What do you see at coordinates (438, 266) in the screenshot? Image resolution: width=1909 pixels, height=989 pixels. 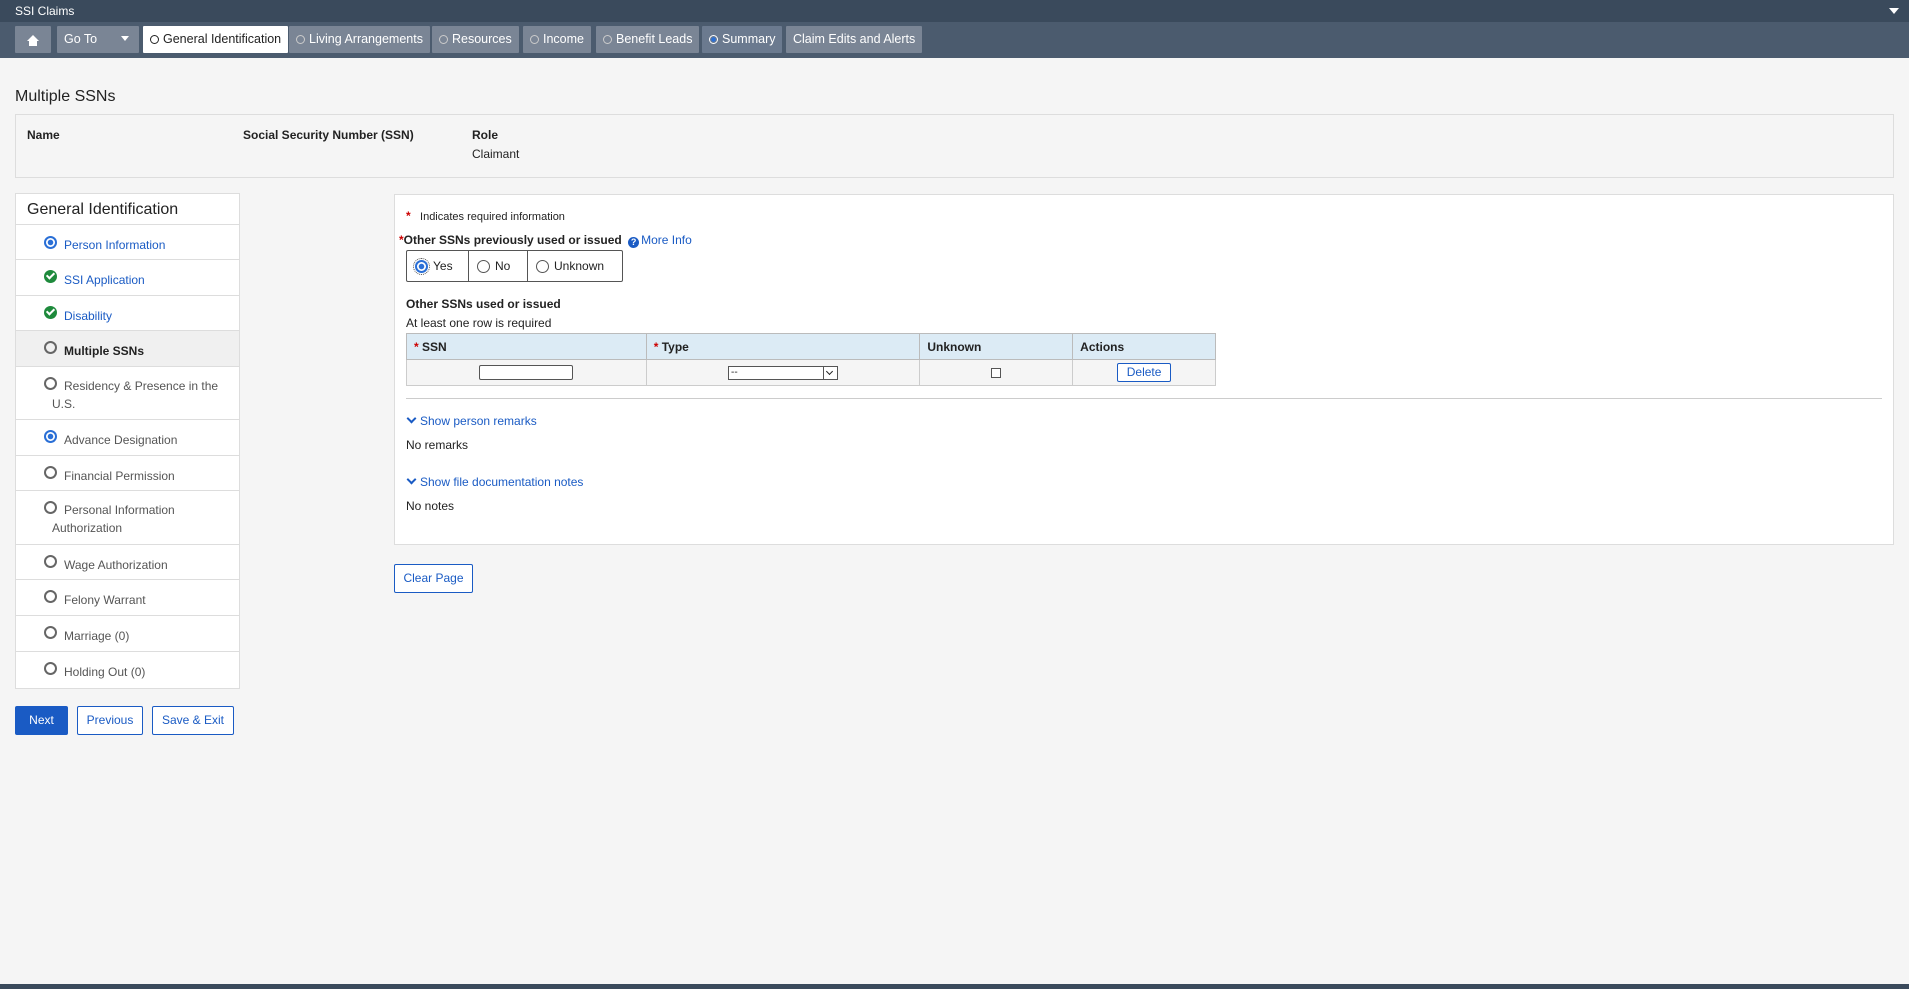 I see `radio-yes: Yes` at bounding box center [438, 266].